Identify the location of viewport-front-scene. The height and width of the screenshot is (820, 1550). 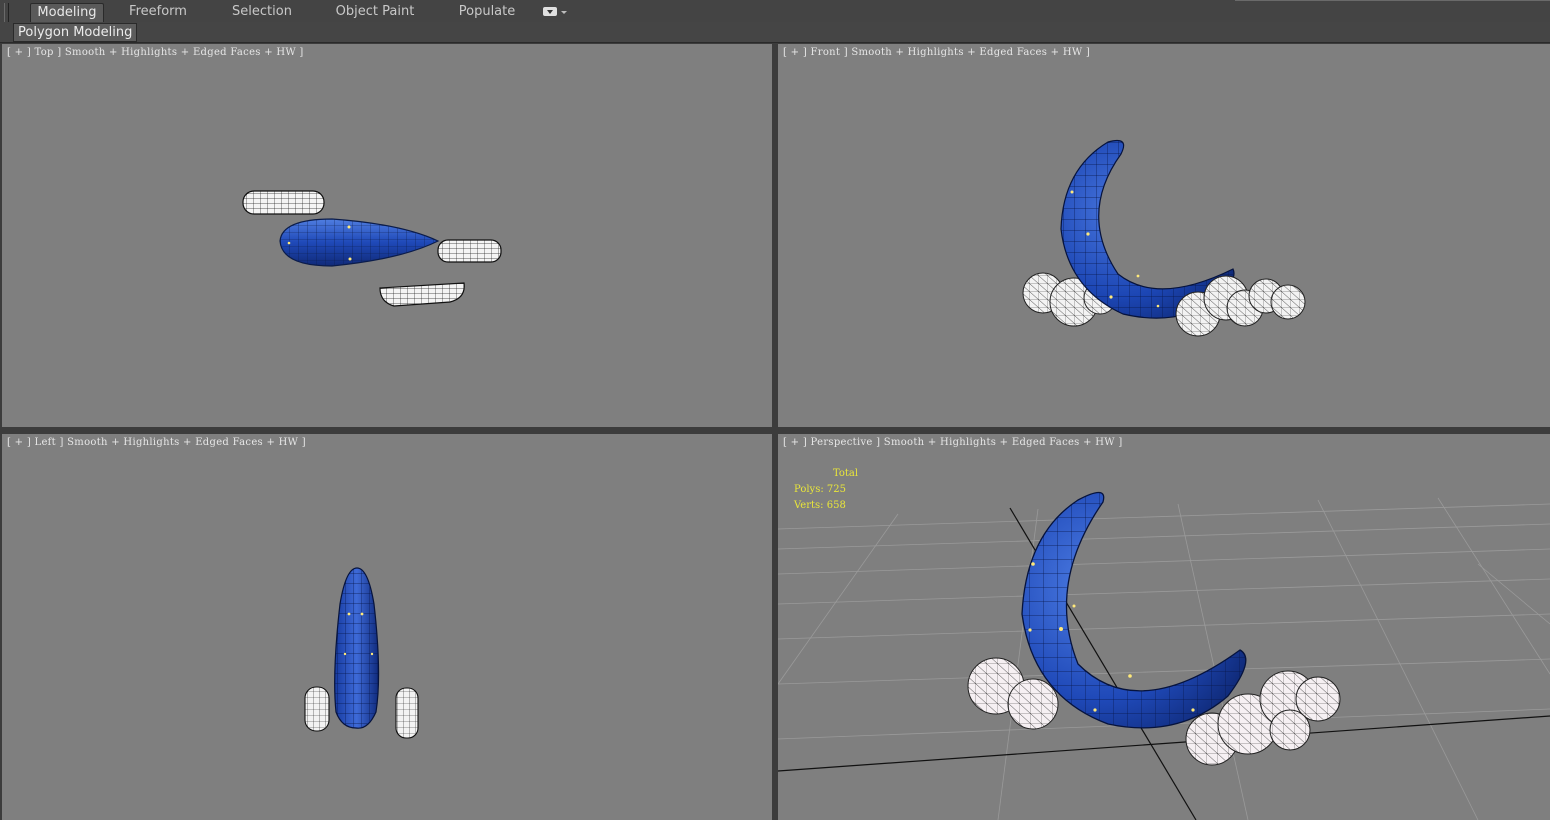
(1164, 238).